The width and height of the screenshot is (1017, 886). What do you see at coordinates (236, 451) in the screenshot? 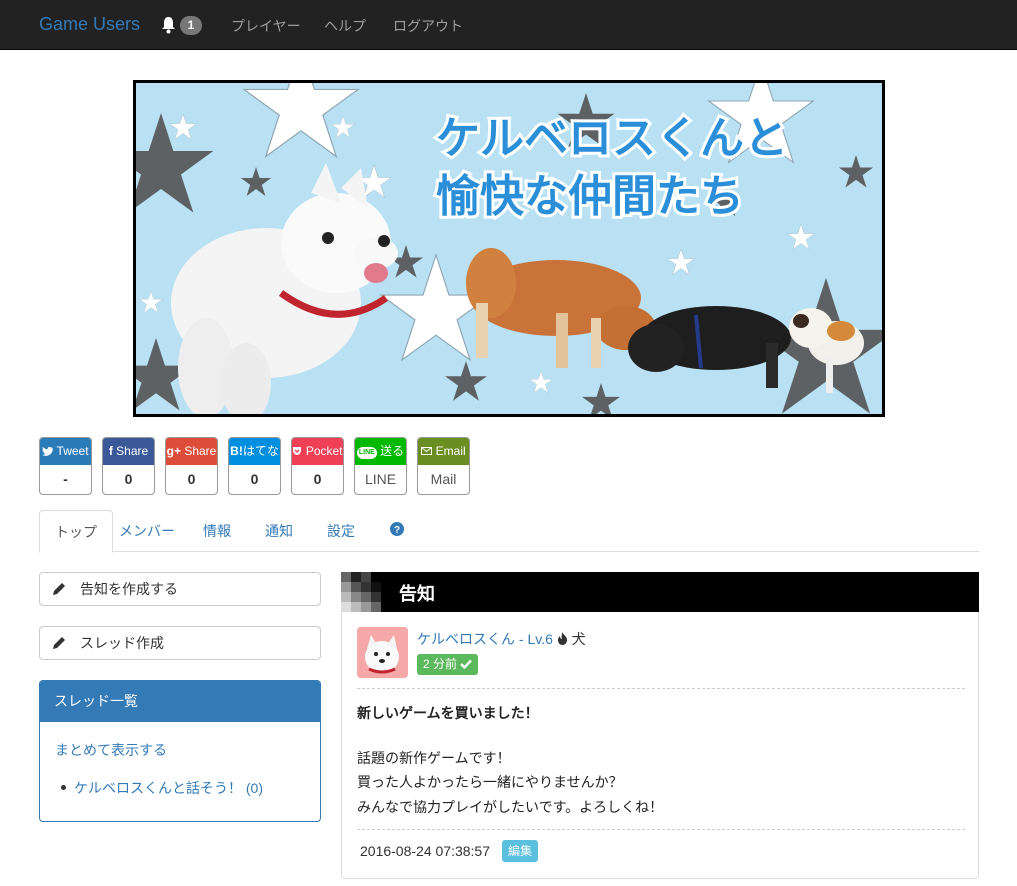
I see `hatena-icon: B!` at bounding box center [236, 451].